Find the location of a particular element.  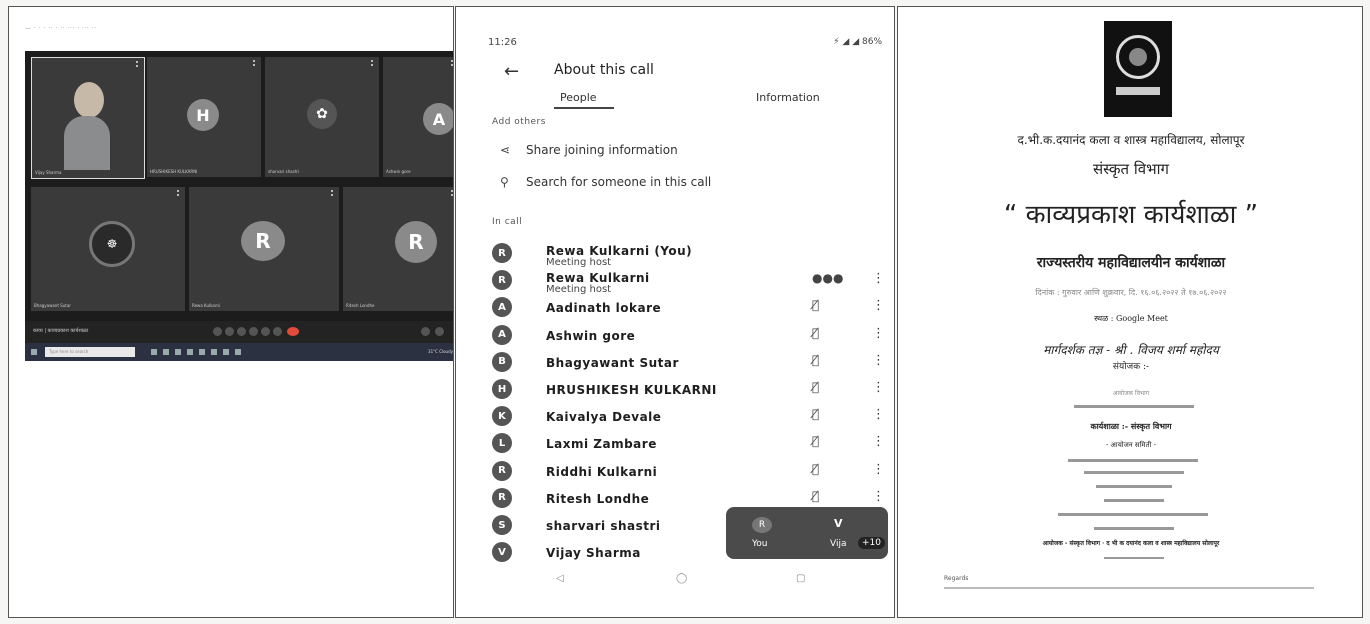

share-joining-info-button: ⋖ Share joining information is located at coordinates (589, 150).